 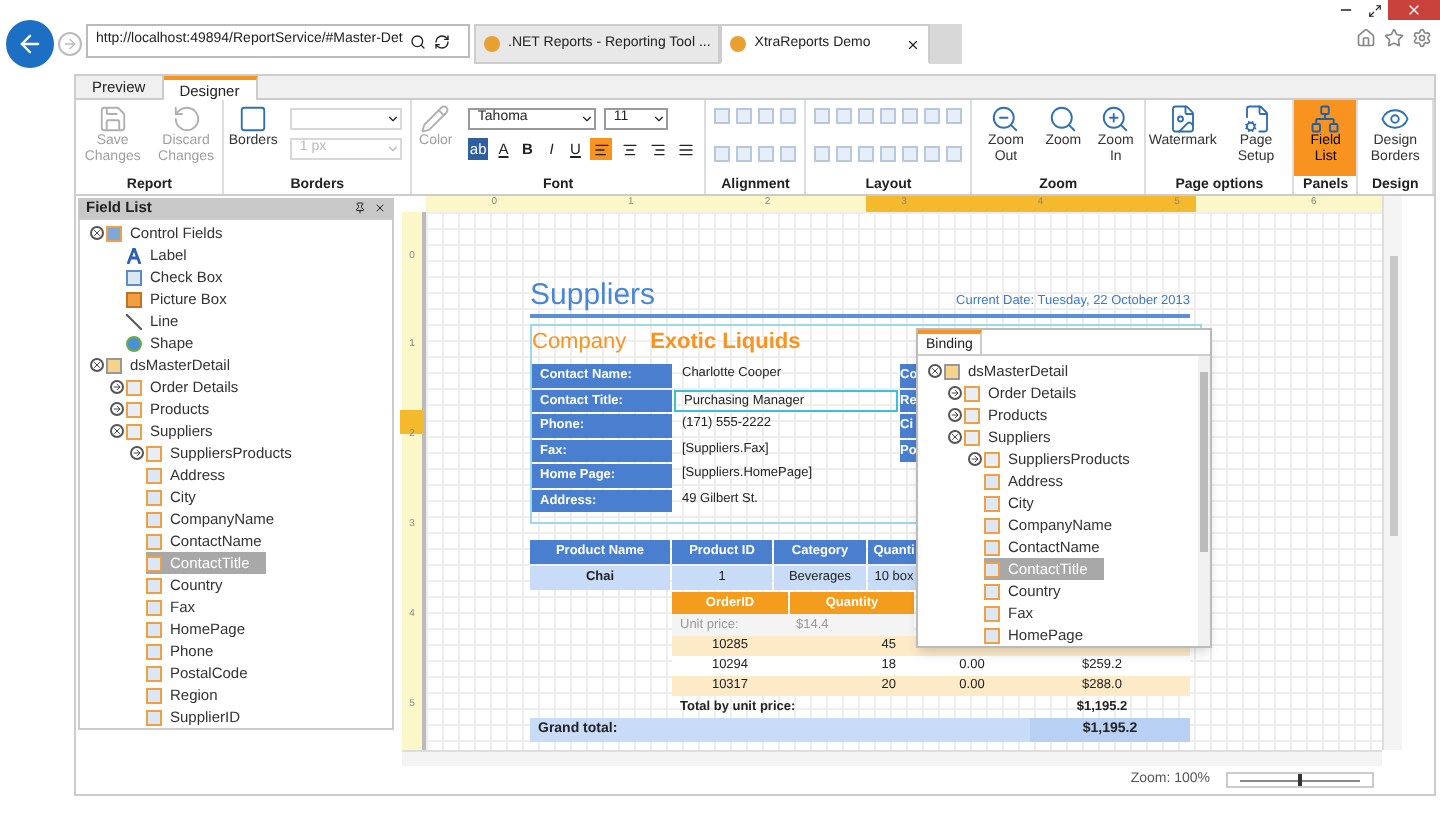 I want to click on settings-icon, so click(x=1422, y=38).